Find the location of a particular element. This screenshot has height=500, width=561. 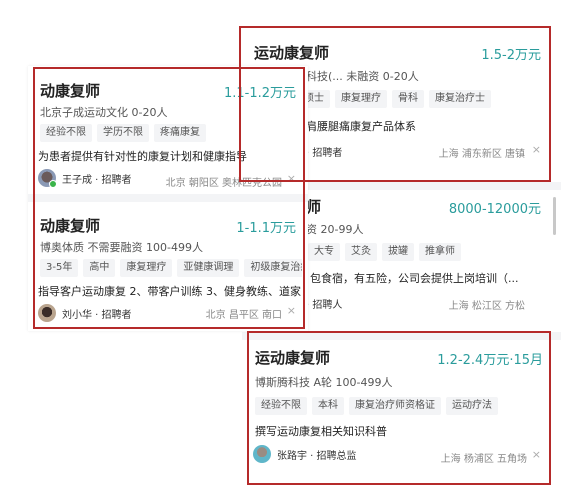

tag: 康复治疗师资格证 is located at coordinates (395, 406).